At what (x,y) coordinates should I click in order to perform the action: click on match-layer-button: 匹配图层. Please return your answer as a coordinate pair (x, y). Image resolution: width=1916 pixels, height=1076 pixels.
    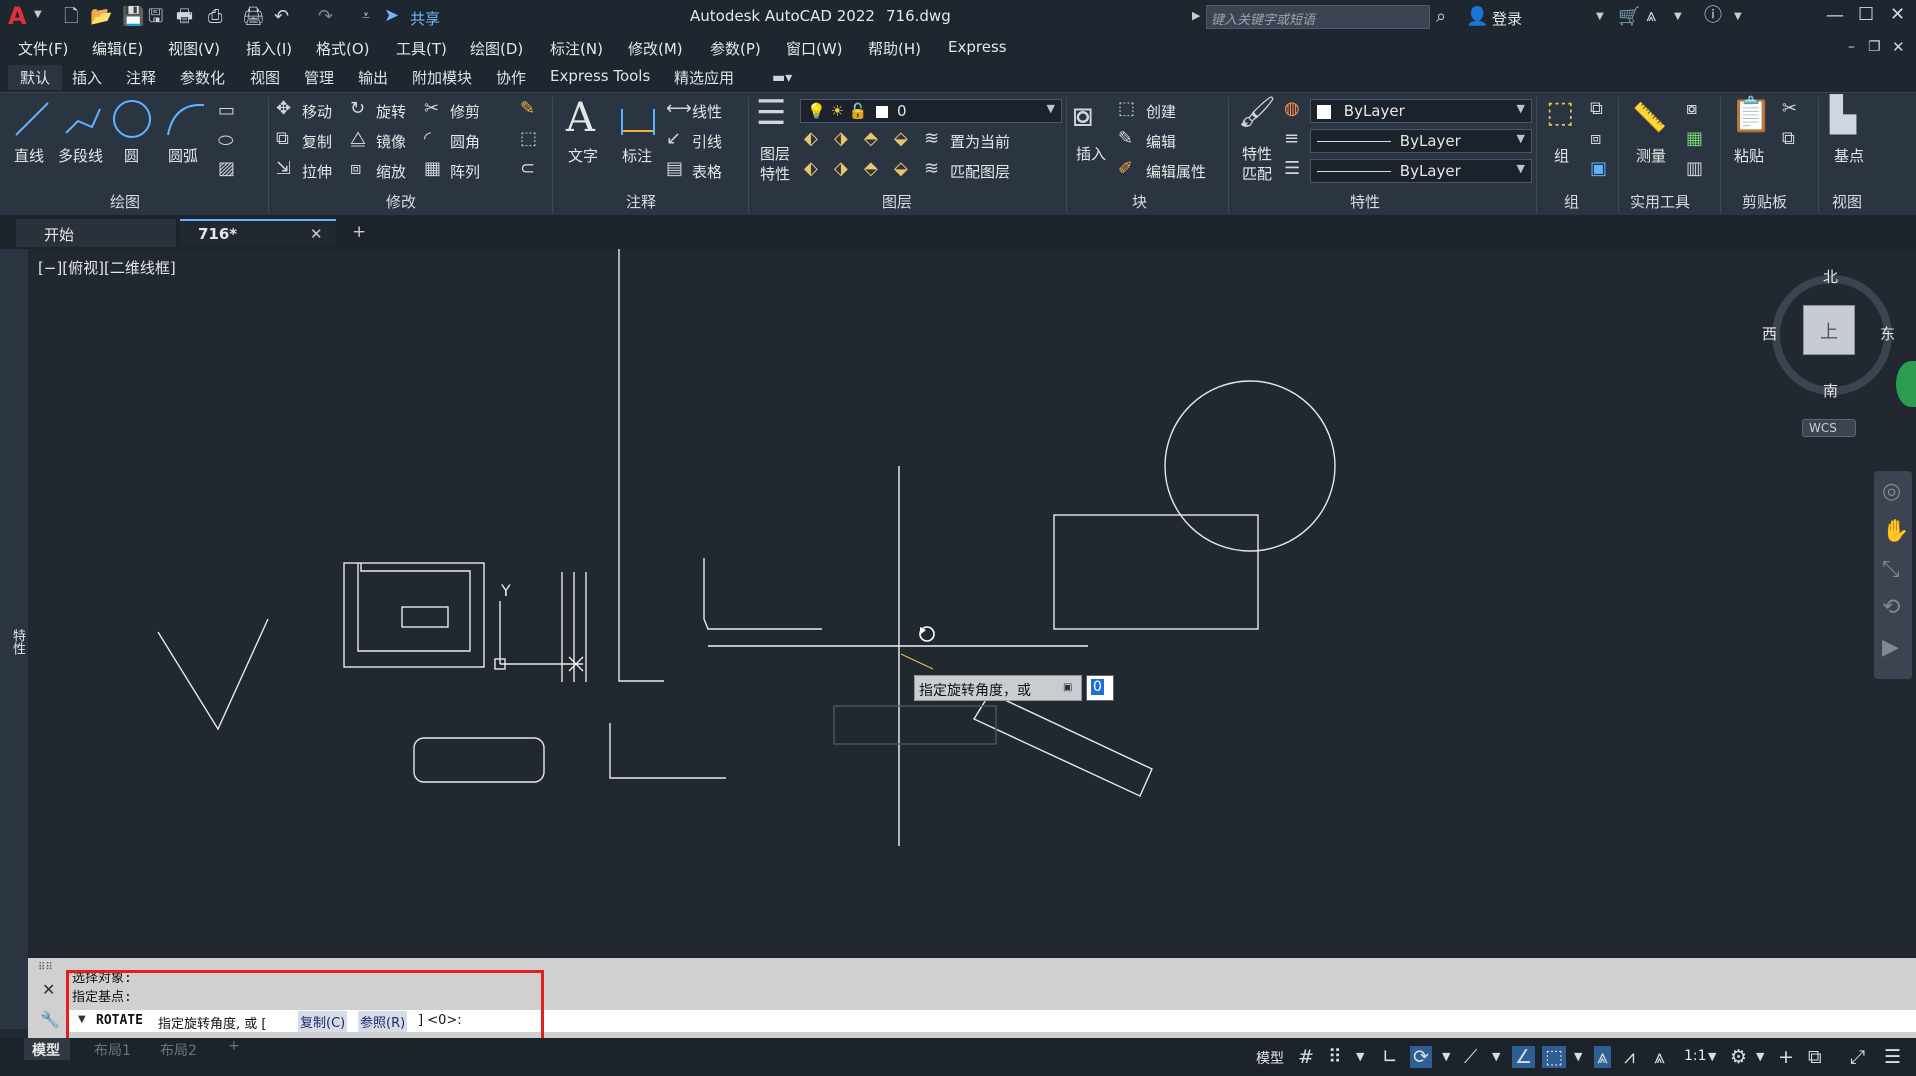
    Looking at the image, I should click on (980, 171).